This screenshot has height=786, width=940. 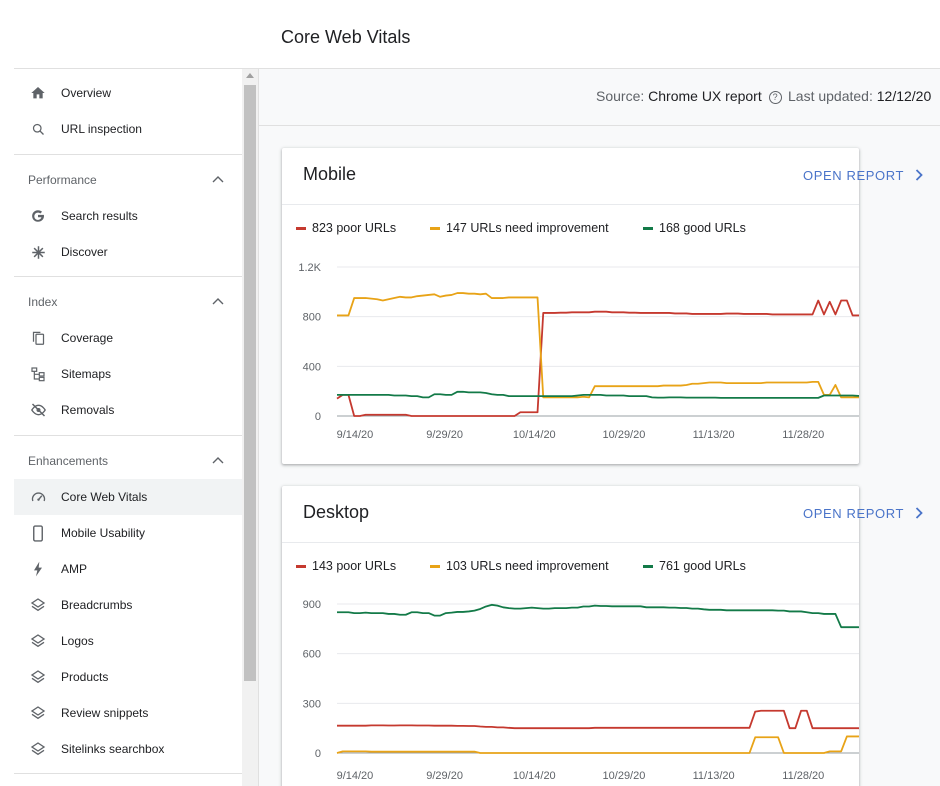 What do you see at coordinates (101, 129) in the screenshot?
I see `sidebar-item-label: URL inspection` at bounding box center [101, 129].